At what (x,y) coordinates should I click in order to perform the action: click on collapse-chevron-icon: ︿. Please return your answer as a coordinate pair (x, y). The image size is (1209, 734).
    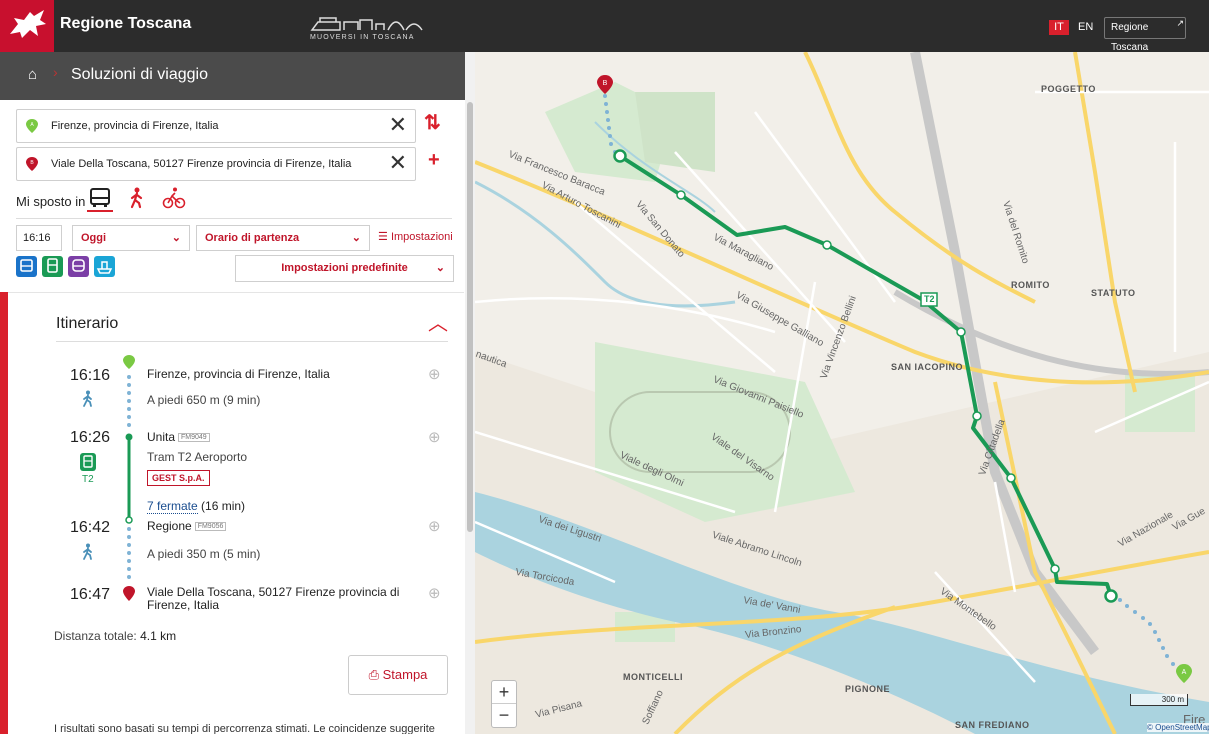
    Looking at the image, I should click on (438, 321).